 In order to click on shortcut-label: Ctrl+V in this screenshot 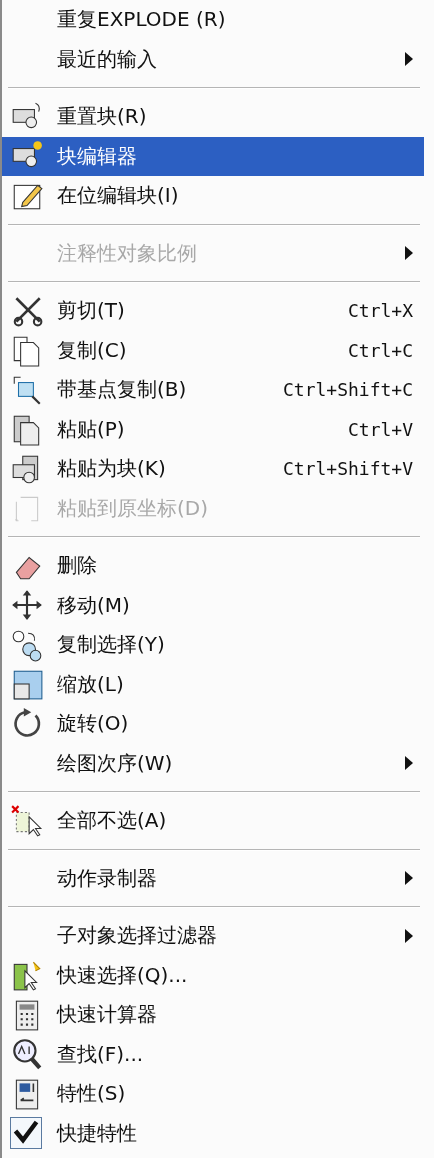, I will do `click(380, 429)`.